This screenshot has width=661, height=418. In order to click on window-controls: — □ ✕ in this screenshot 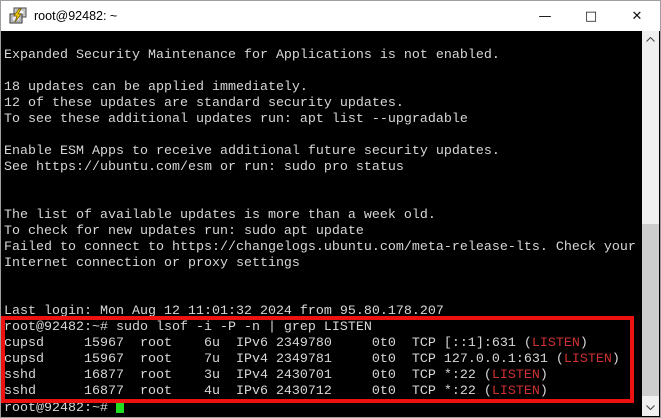, I will do `click(591, 16)`.